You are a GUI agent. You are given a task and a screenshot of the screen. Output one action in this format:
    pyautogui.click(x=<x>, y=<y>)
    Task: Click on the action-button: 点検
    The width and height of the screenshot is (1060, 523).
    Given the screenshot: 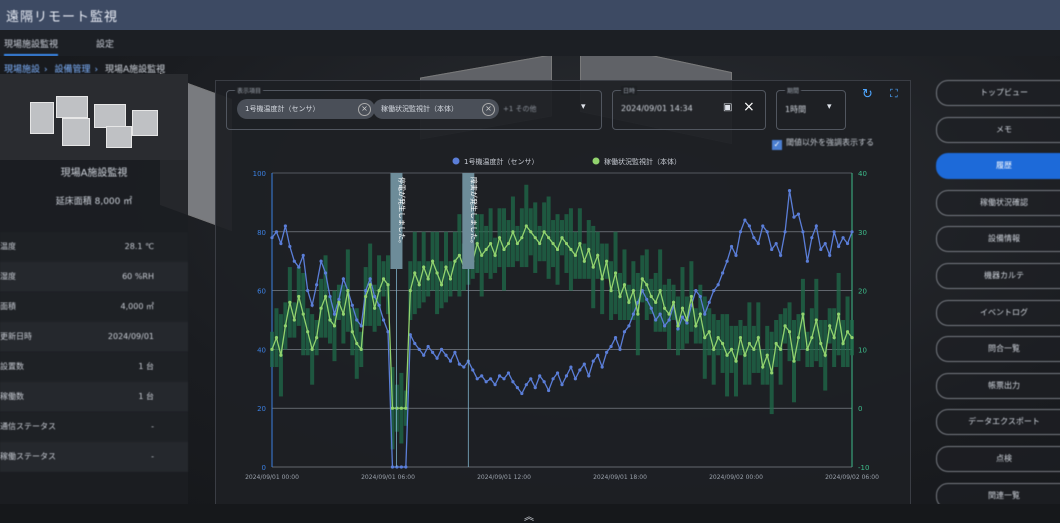 What is the action you would take?
    pyautogui.click(x=998, y=459)
    